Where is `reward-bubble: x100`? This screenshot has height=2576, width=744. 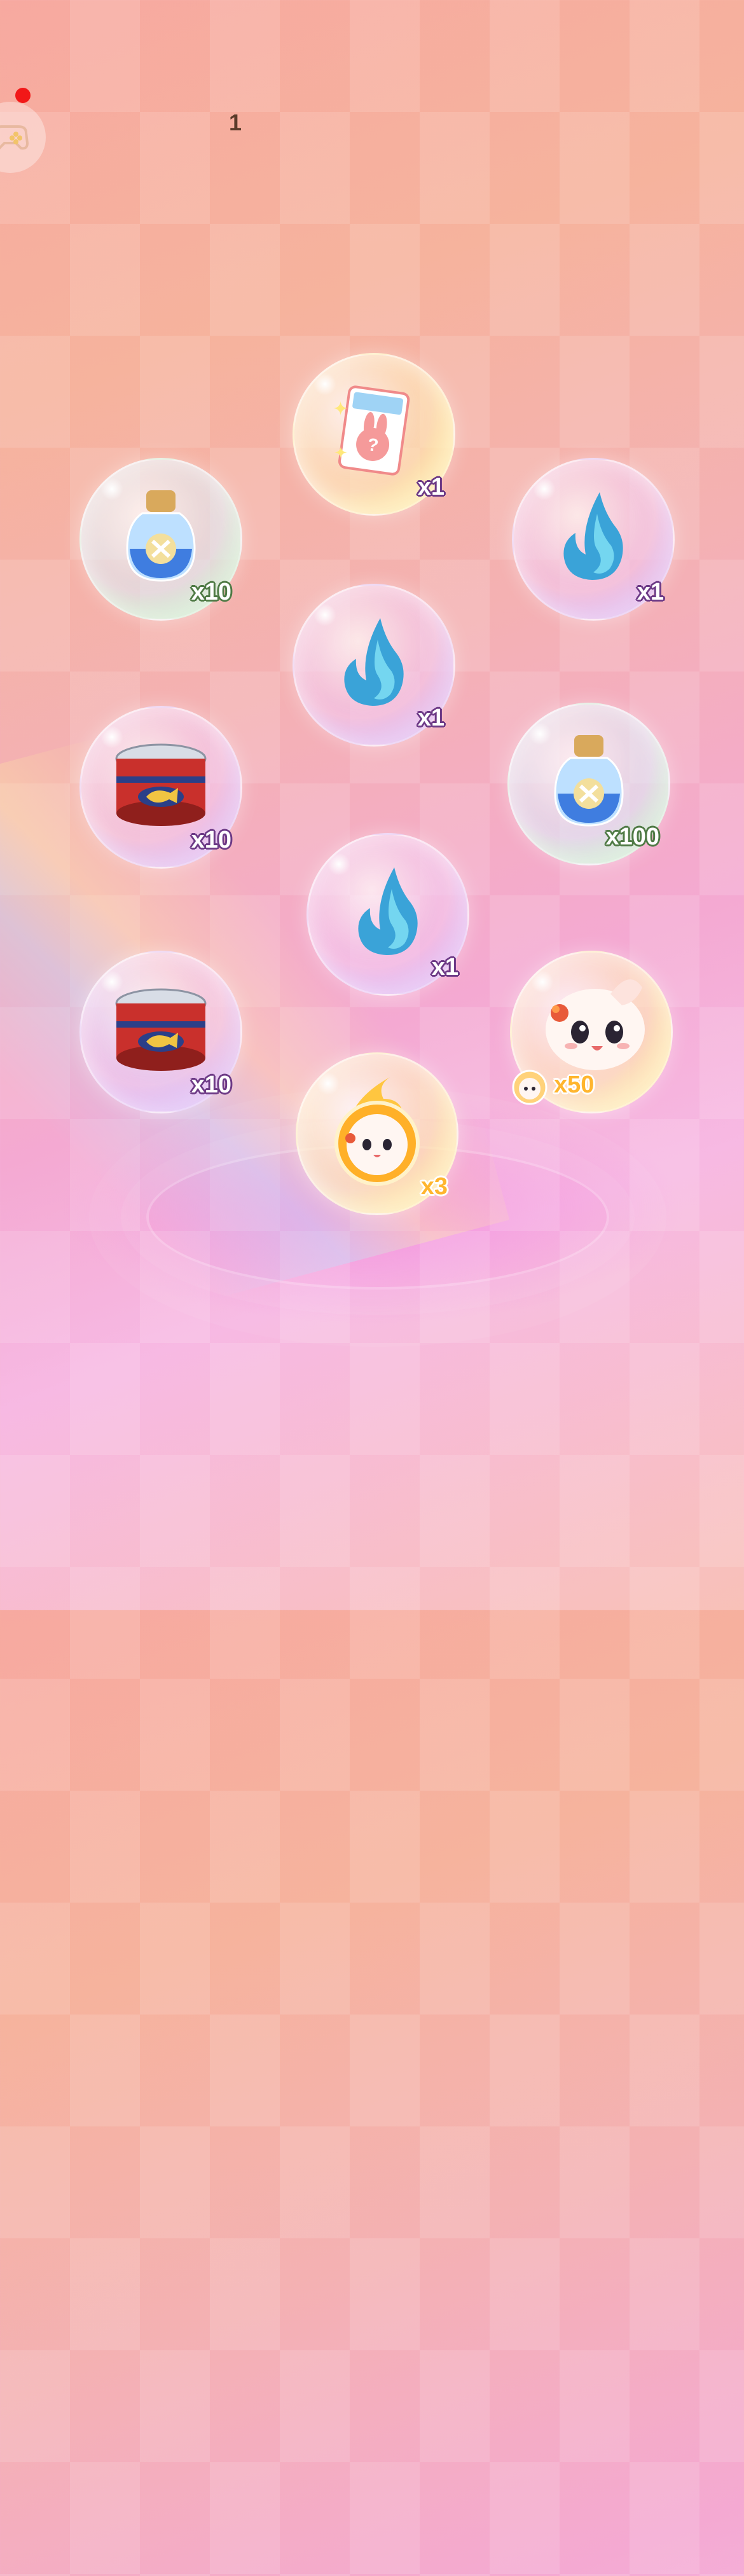
reward-bubble: x100 is located at coordinates (588, 784).